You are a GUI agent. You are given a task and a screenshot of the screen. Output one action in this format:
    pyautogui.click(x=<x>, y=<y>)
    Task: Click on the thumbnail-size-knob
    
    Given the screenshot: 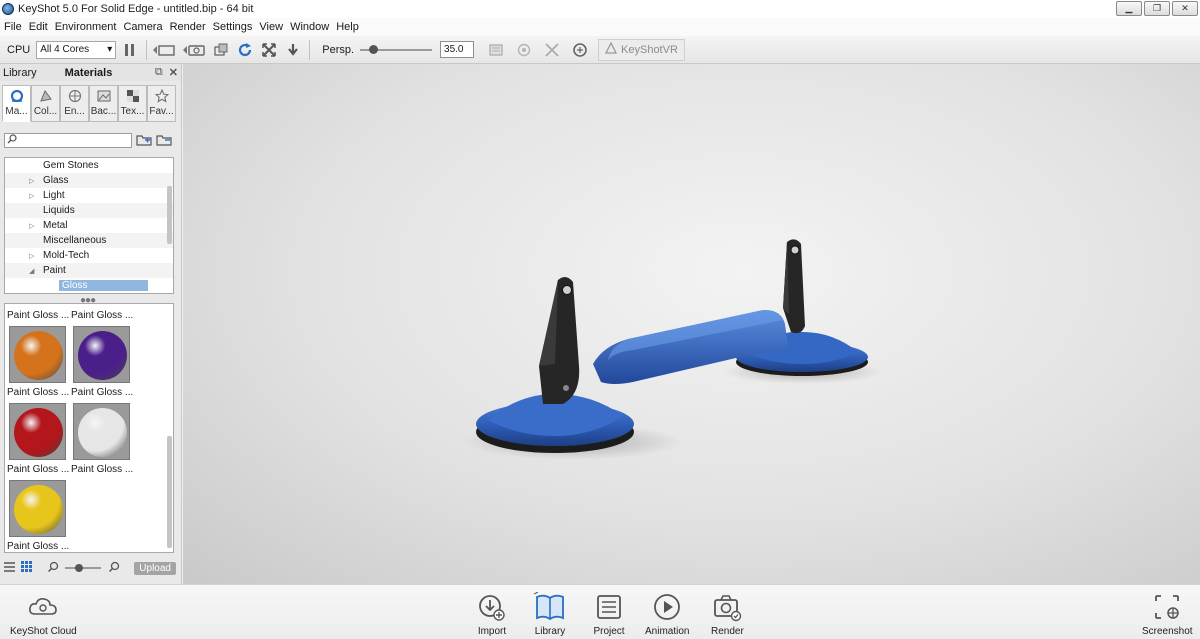 What is the action you would take?
    pyautogui.click(x=79, y=568)
    